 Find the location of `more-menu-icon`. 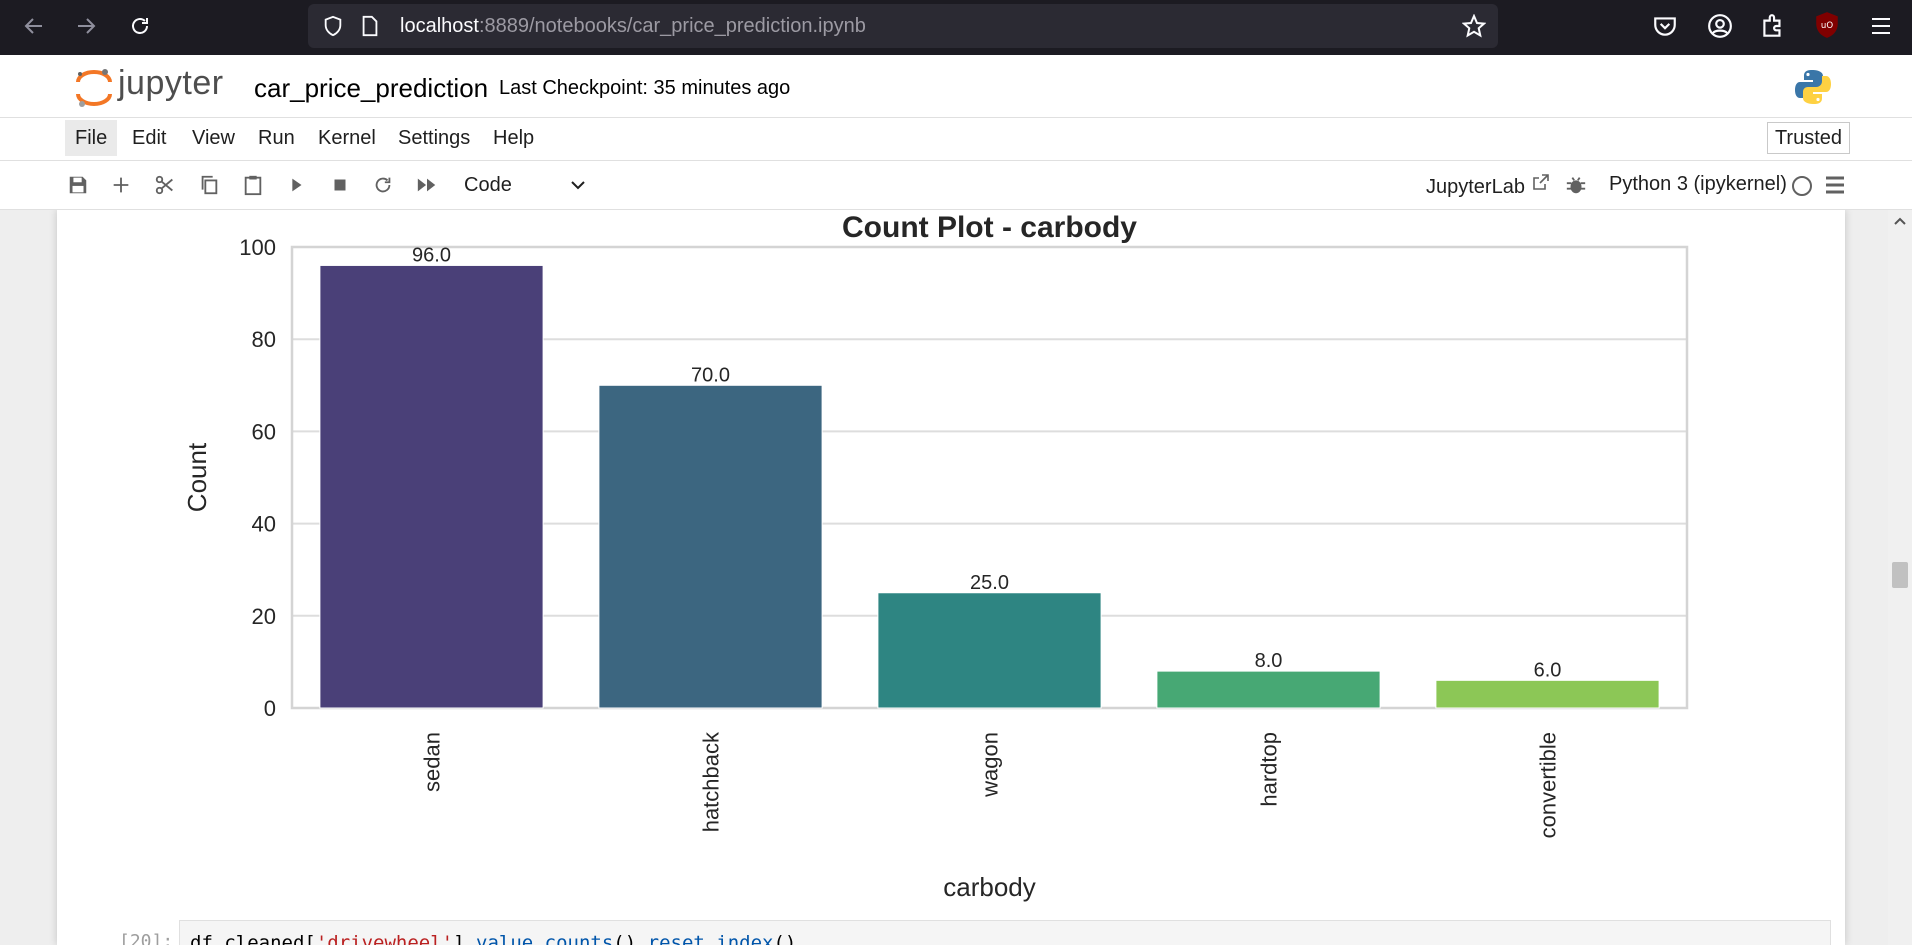

more-menu-icon is located at coordinates (1835, 185).